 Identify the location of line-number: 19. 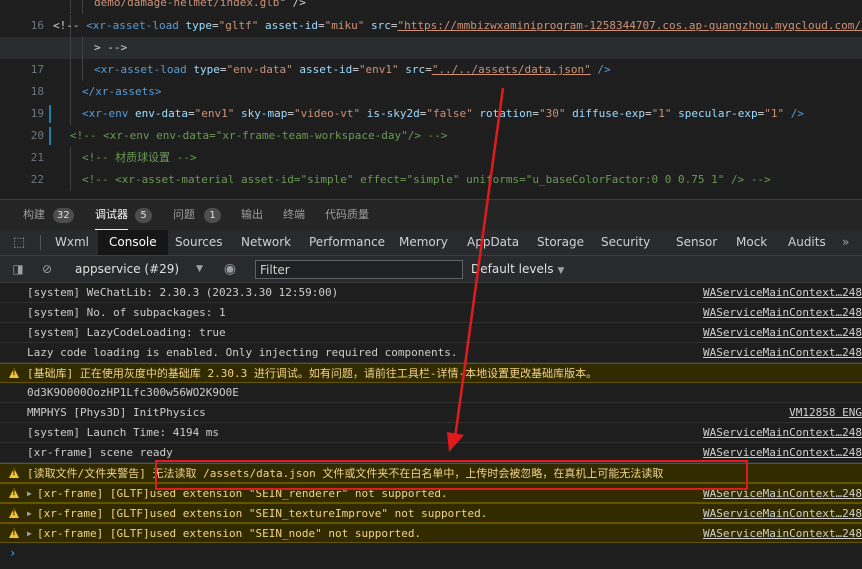
(37, 113).